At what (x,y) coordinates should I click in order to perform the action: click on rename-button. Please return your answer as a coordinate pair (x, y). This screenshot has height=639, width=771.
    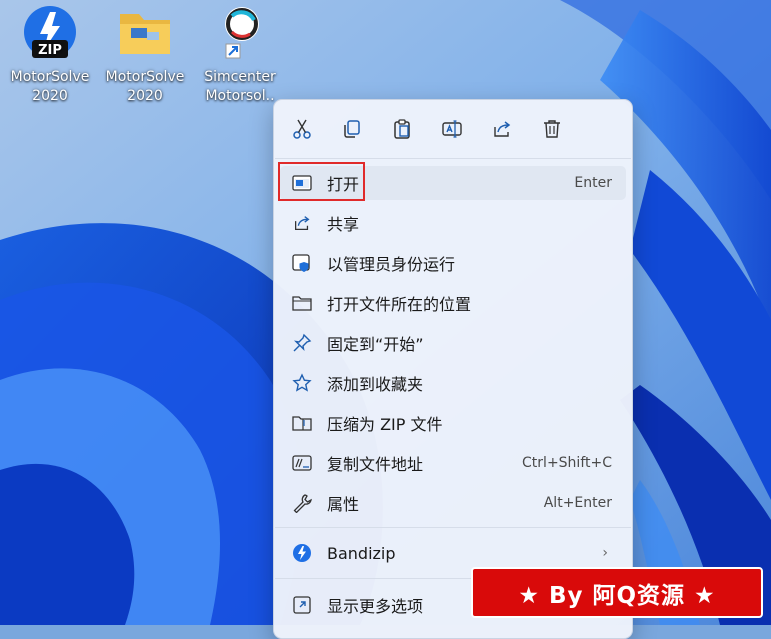
    Looking at the image, I should click on (452, 129).